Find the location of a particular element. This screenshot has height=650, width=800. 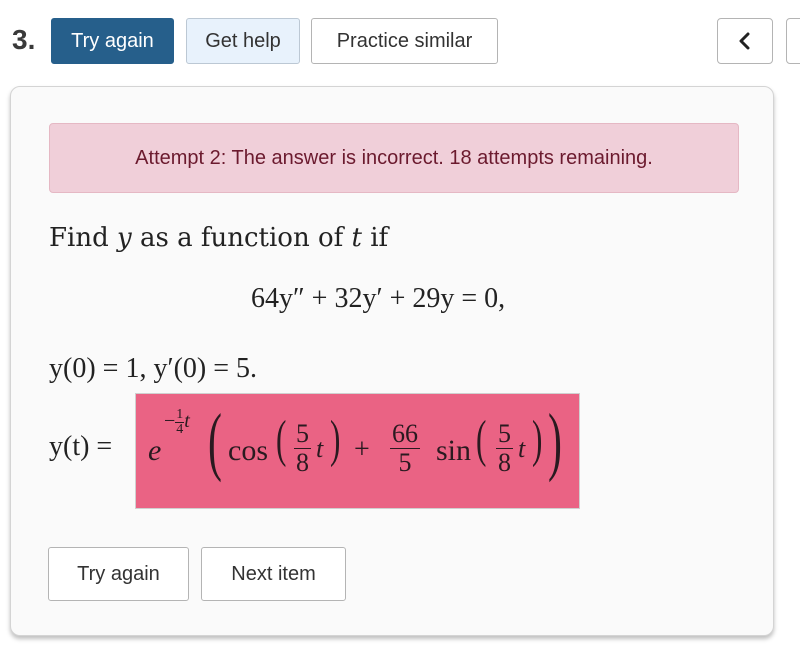

previous-question-button is located at coordinates (745, 41).